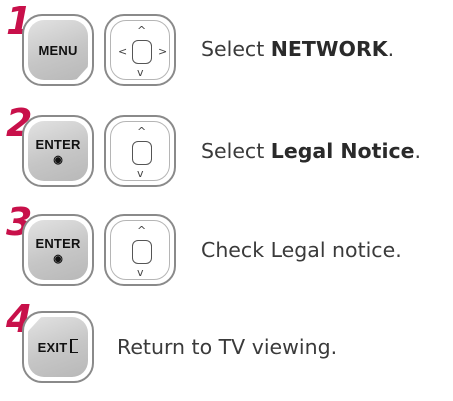 Image resolution: width=453 pixels, height=401 pixels. I want to click on menu-item-legal-notice: Legal Notice, so click(342, 151).